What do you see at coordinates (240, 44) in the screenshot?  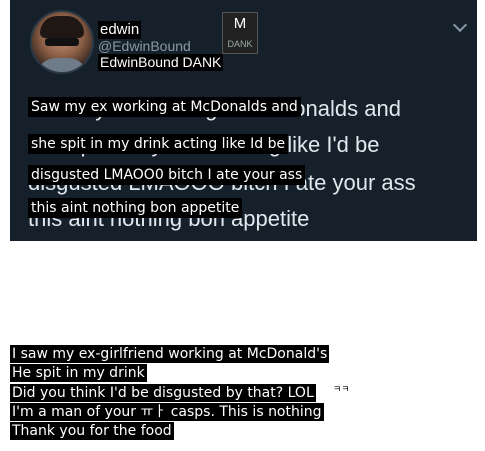 I see `badge-text: DANK` at bounding box center [240, 44].